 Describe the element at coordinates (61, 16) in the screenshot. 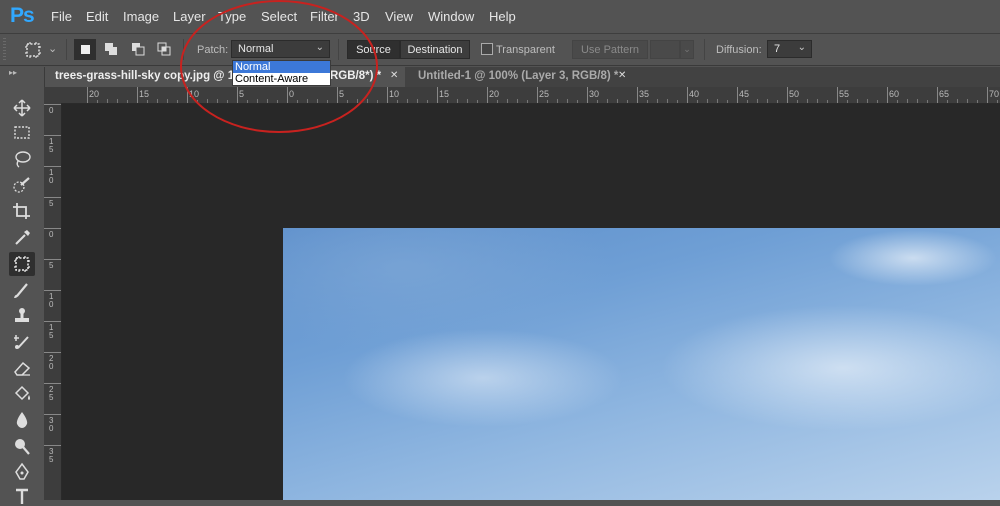

I see `menu-file: File` at that location.